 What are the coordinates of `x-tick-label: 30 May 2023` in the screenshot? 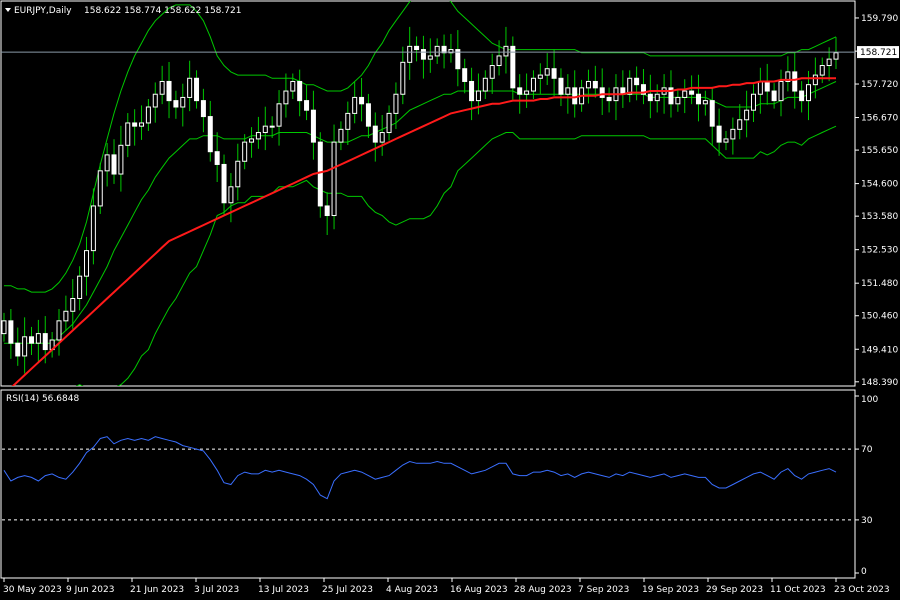 It's located at (32, 590).